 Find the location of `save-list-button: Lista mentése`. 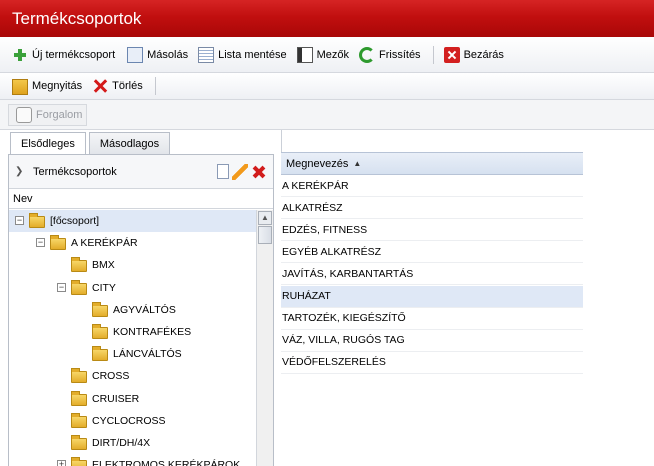

save-list-button: Lista mentése is located at coordinates (242, 55).